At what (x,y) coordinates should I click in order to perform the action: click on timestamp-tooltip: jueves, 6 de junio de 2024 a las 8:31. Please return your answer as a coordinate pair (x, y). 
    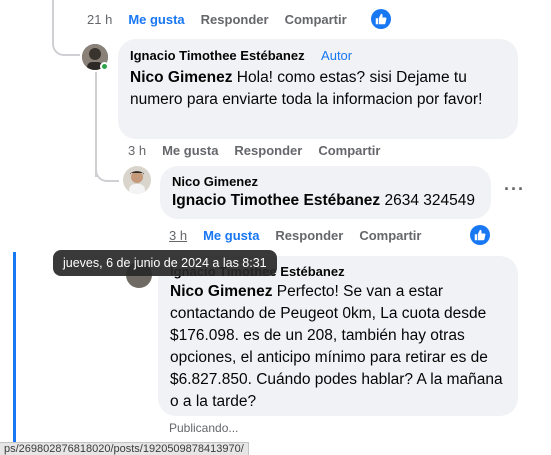
    Looking at the image, I should click on (165, 263).